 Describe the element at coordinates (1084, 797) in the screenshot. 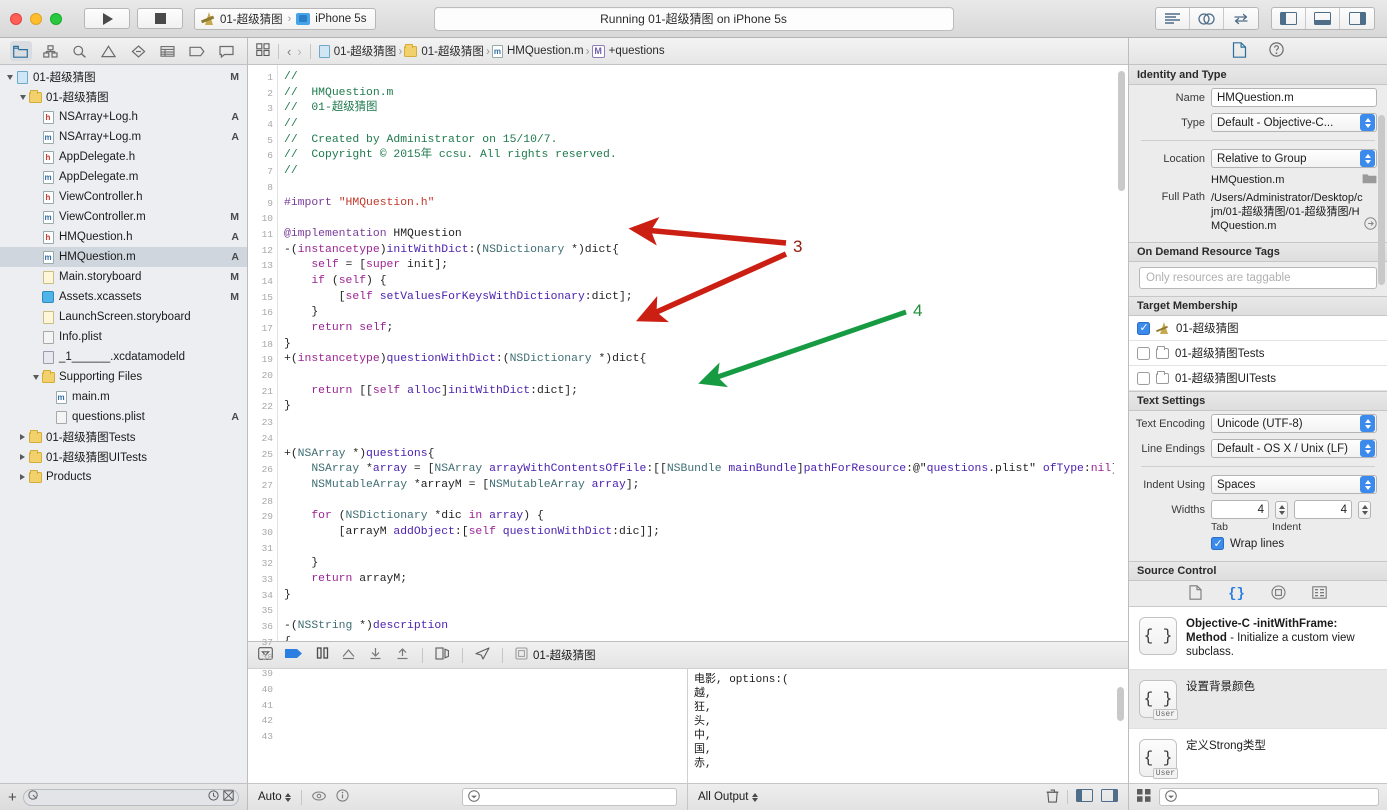

I see `show-variables-view-button` at that location.